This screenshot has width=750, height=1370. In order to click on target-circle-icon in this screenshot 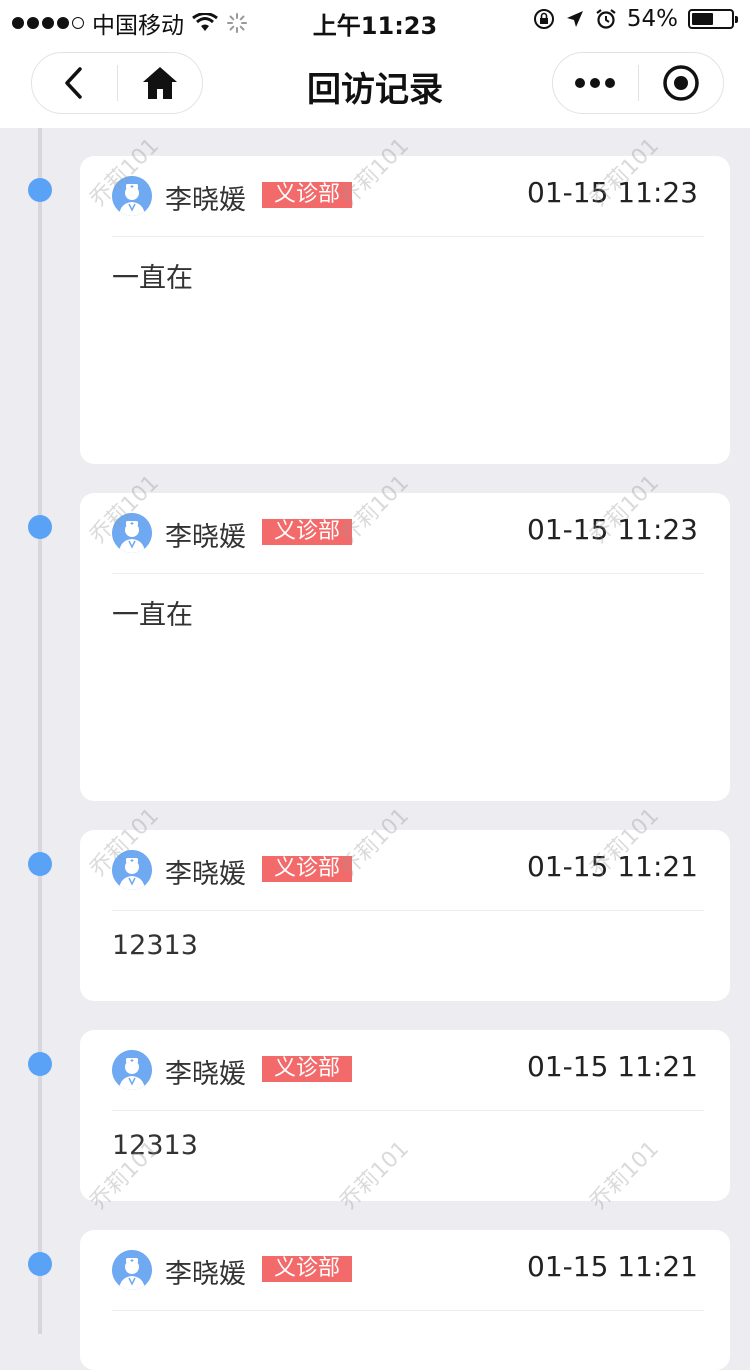, I will do `click(681, 83)`.